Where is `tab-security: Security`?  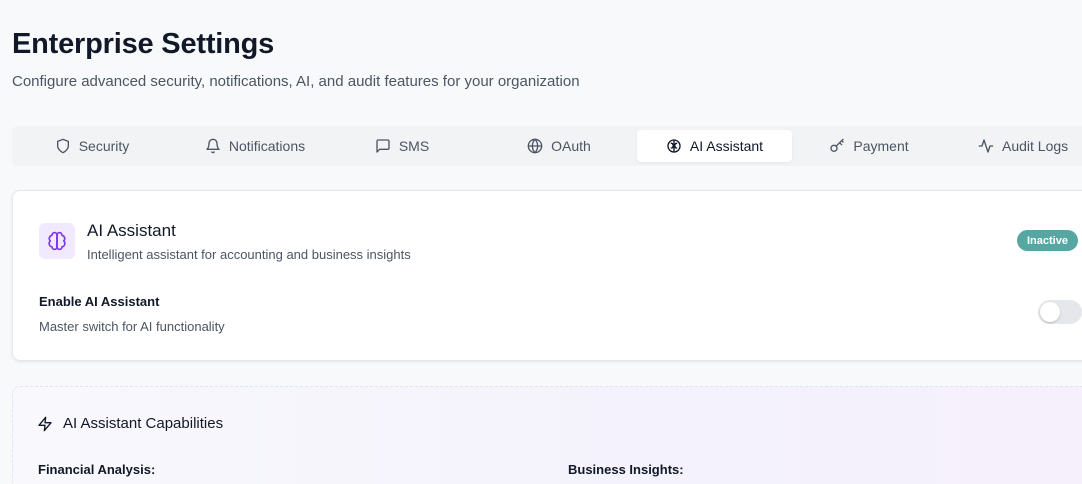 tab-security: Security is located at coordinates (92, 146).